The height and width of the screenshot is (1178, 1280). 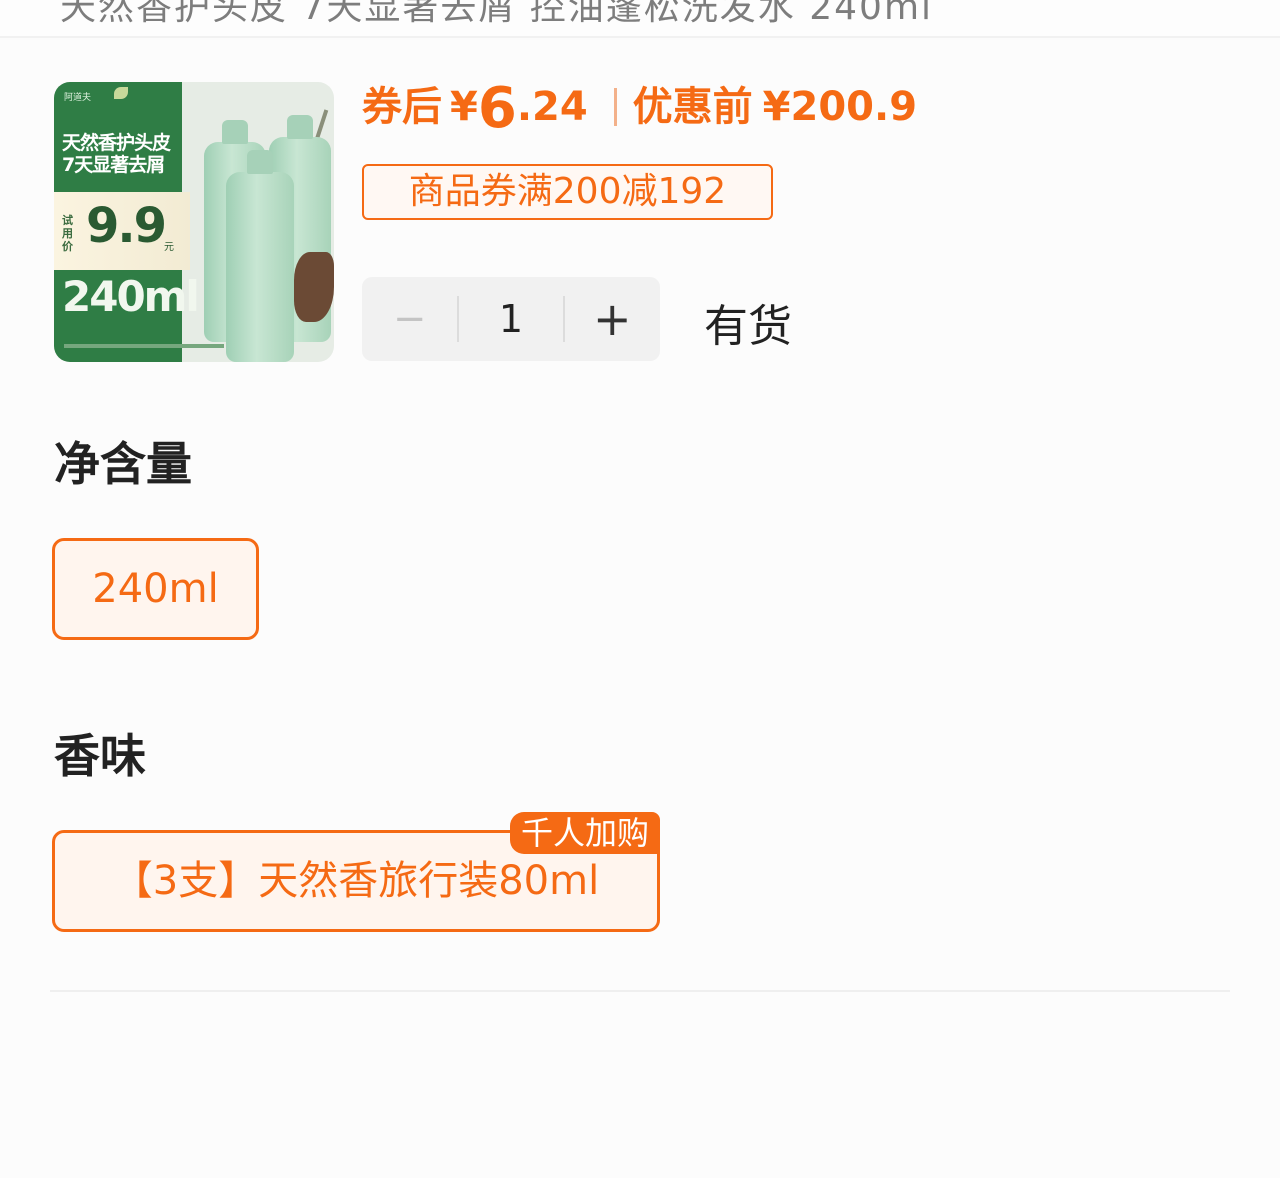 I want to click on price-divider, so click(x=615, y=107).